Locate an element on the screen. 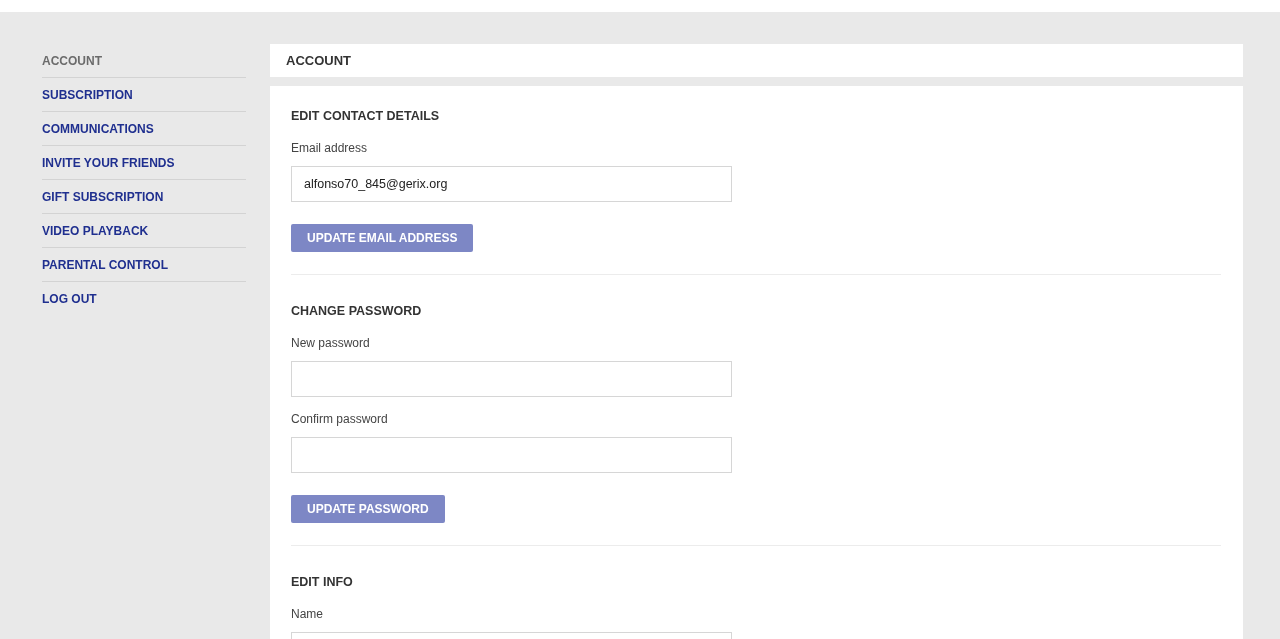 This screenshot has height=639, width=1280. field-label: Name is located at coordinates (307, 614).